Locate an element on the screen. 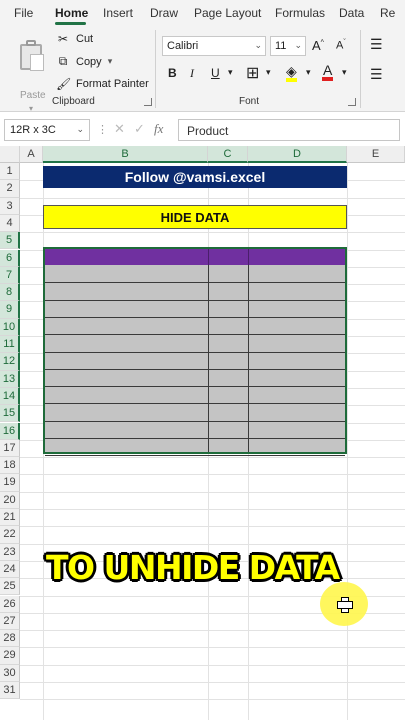 The image size is (405, 720). insert-function-icon: fx is located at coordinates (158, 129).